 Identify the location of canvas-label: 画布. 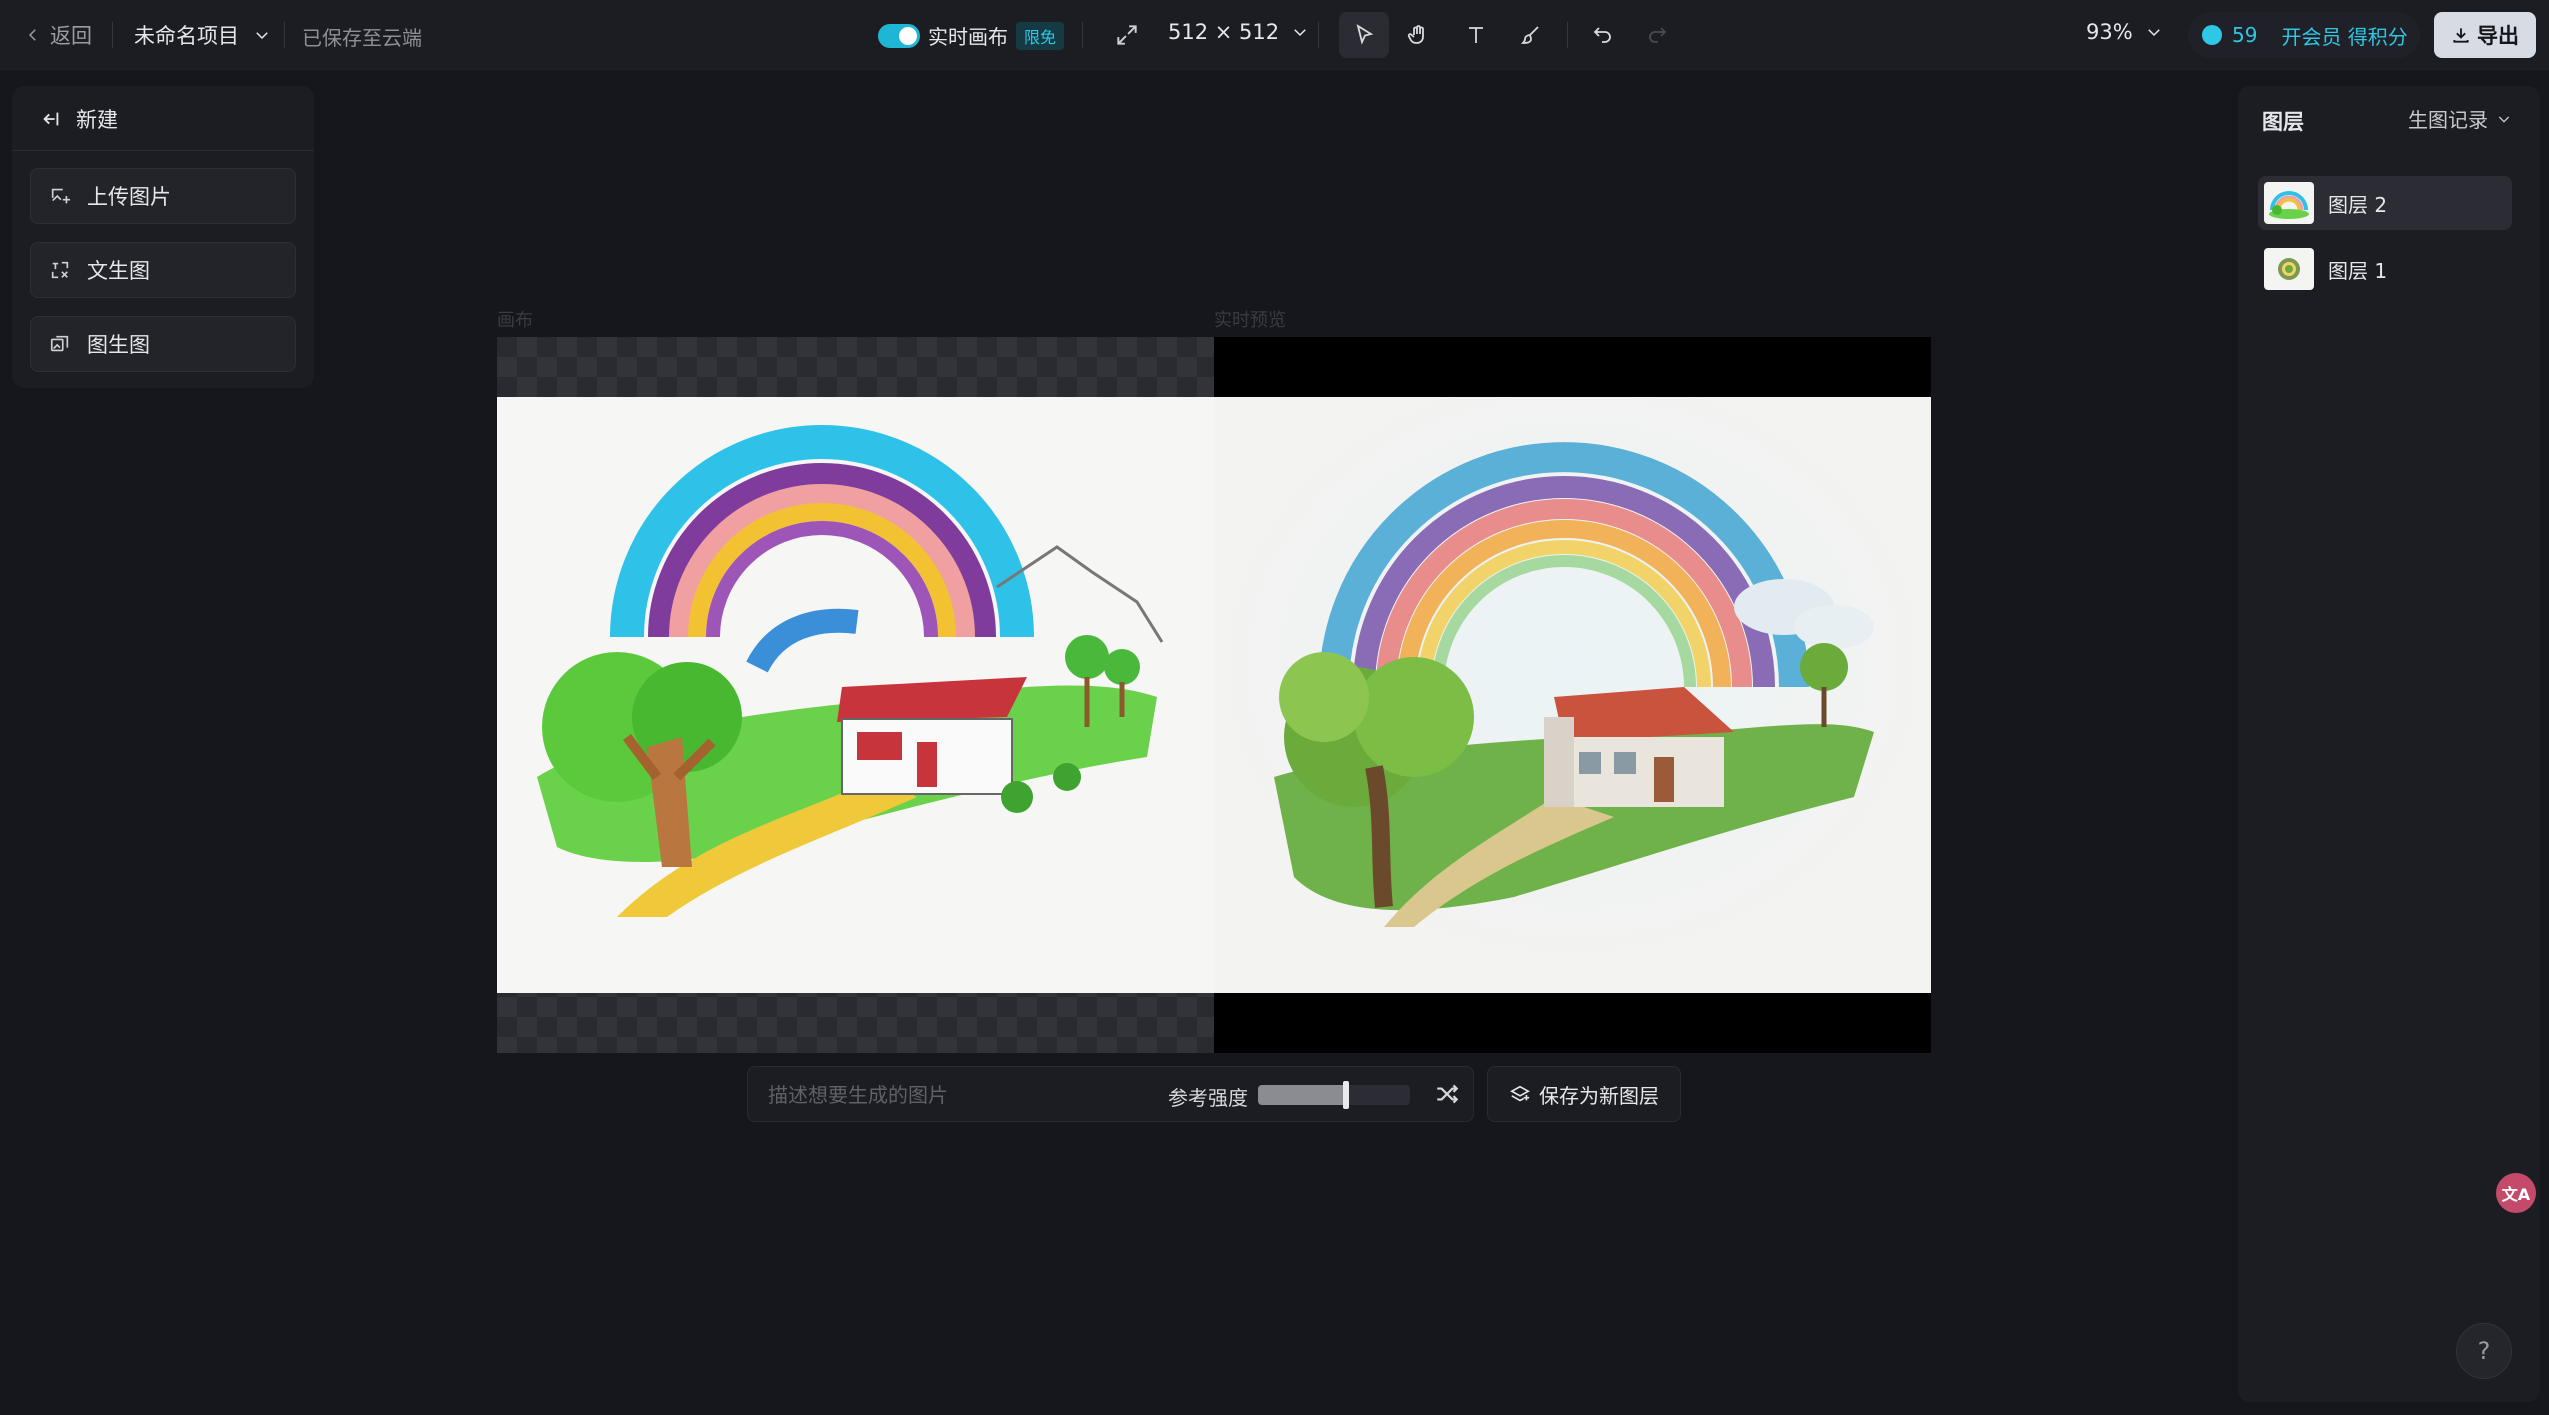
(515, 320).